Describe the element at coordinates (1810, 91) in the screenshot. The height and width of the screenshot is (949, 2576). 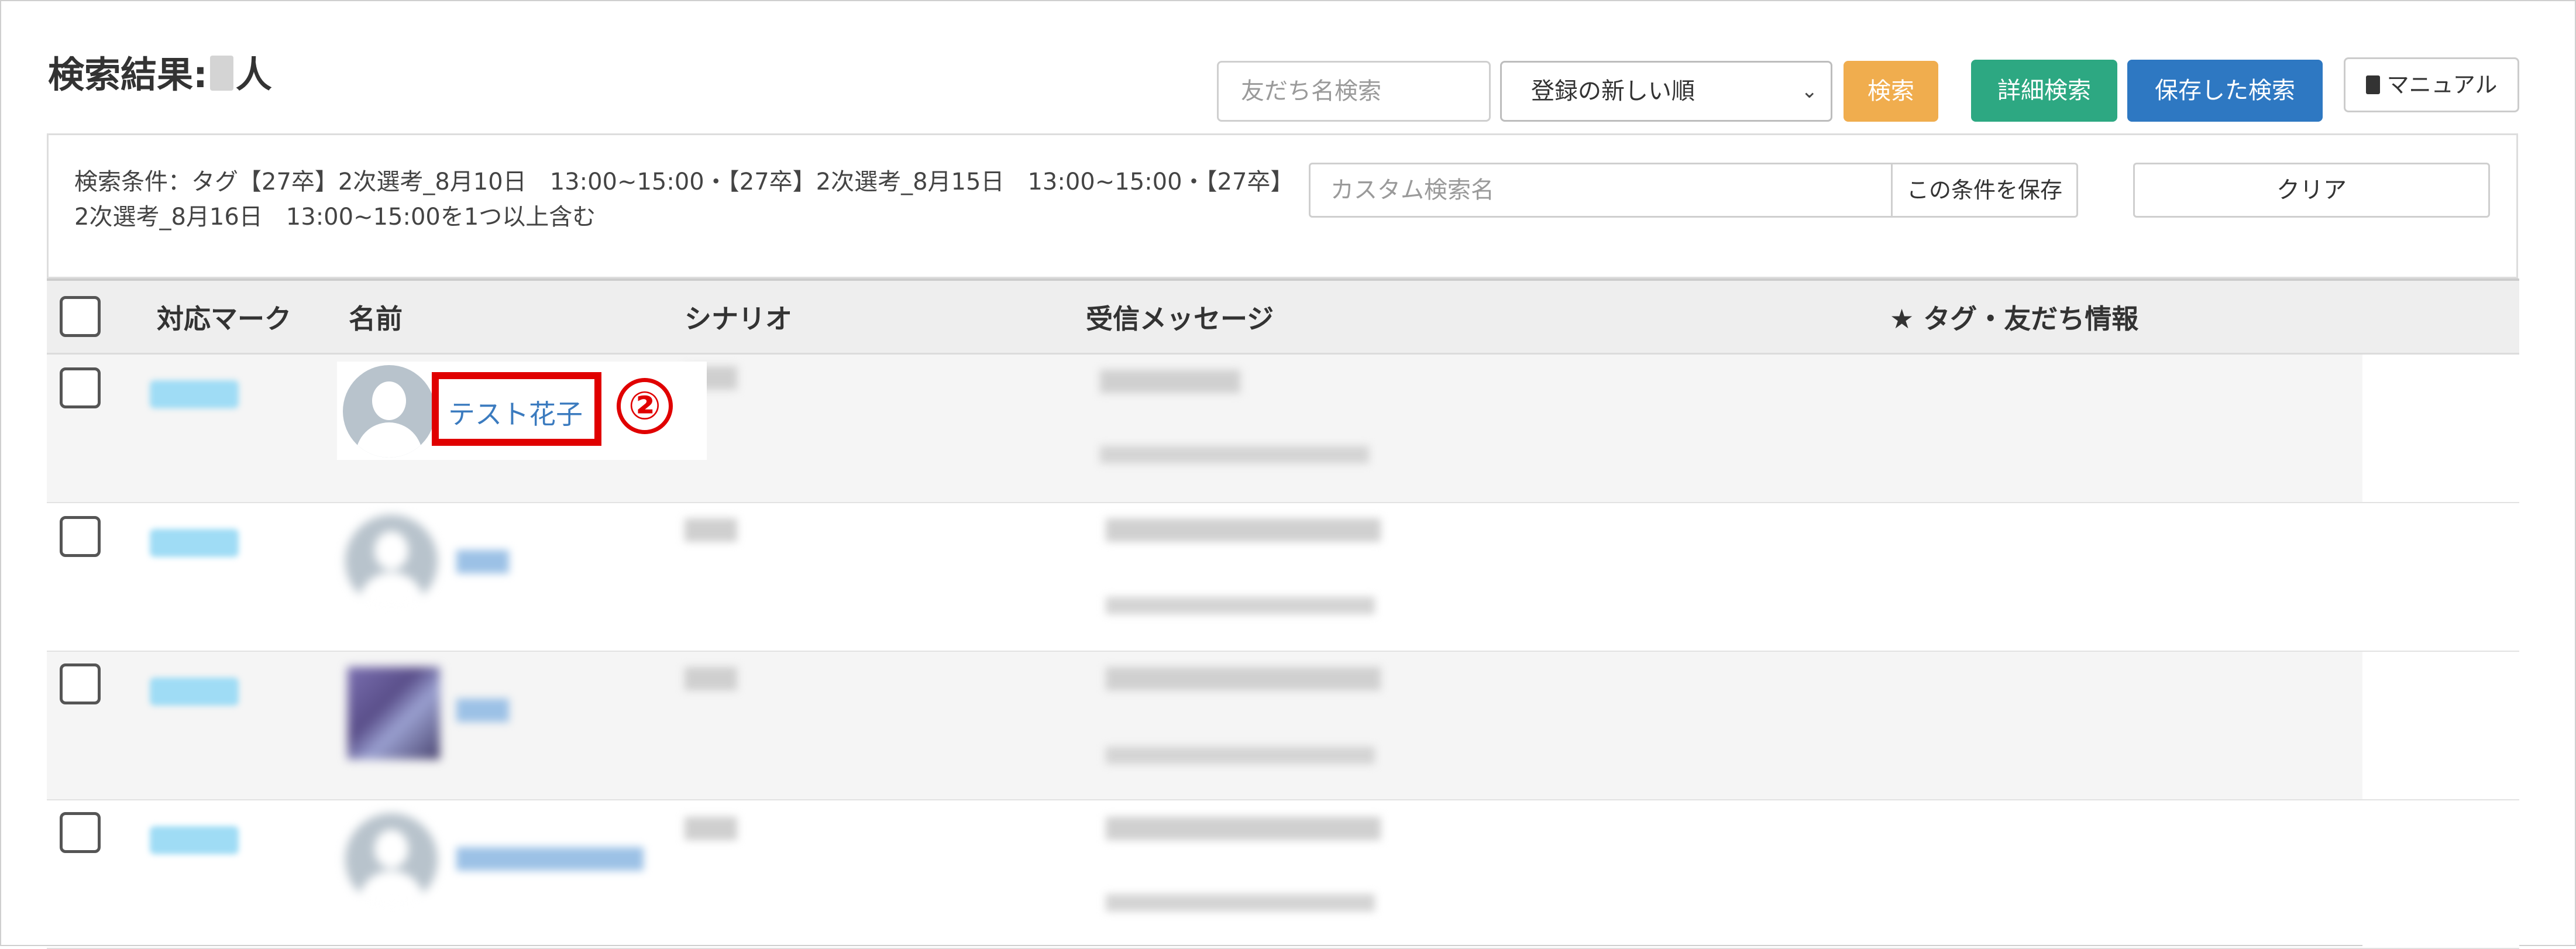
I see `chevron-down-icon: ⌄` at that location.